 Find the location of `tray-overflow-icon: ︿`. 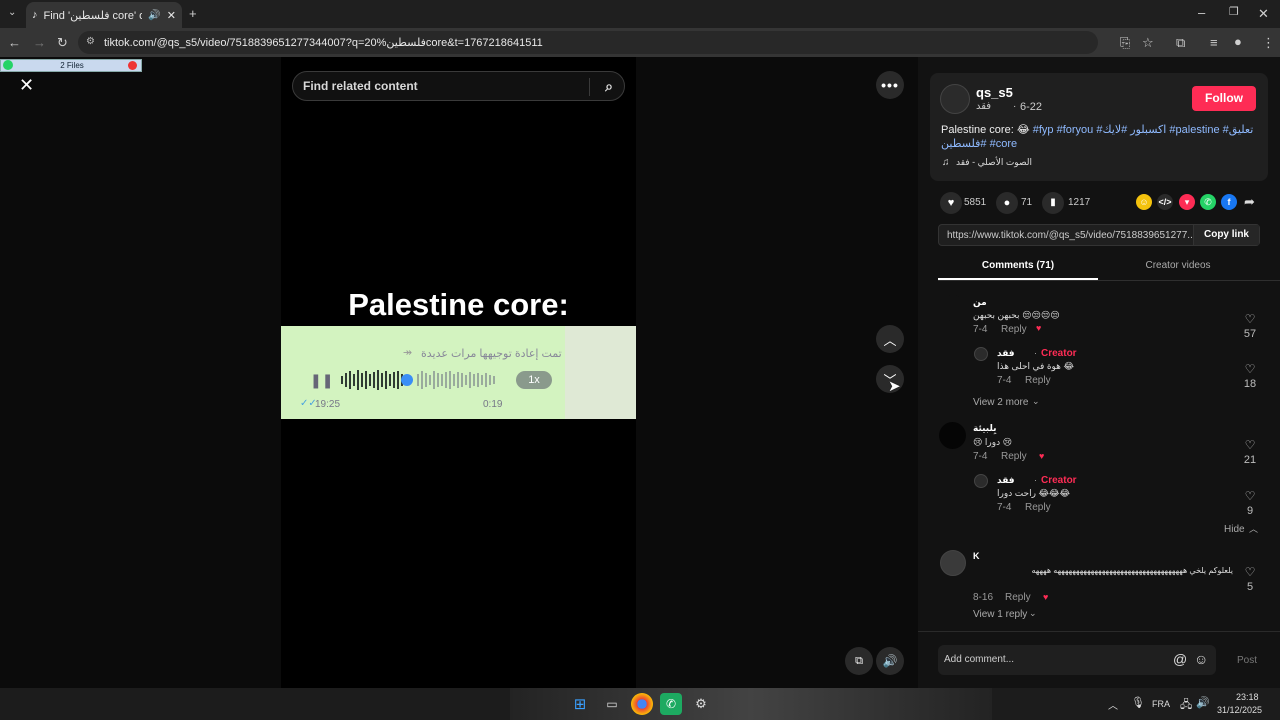

tray-overflow-icon: ︿ is located at coordinates (1113, 704).